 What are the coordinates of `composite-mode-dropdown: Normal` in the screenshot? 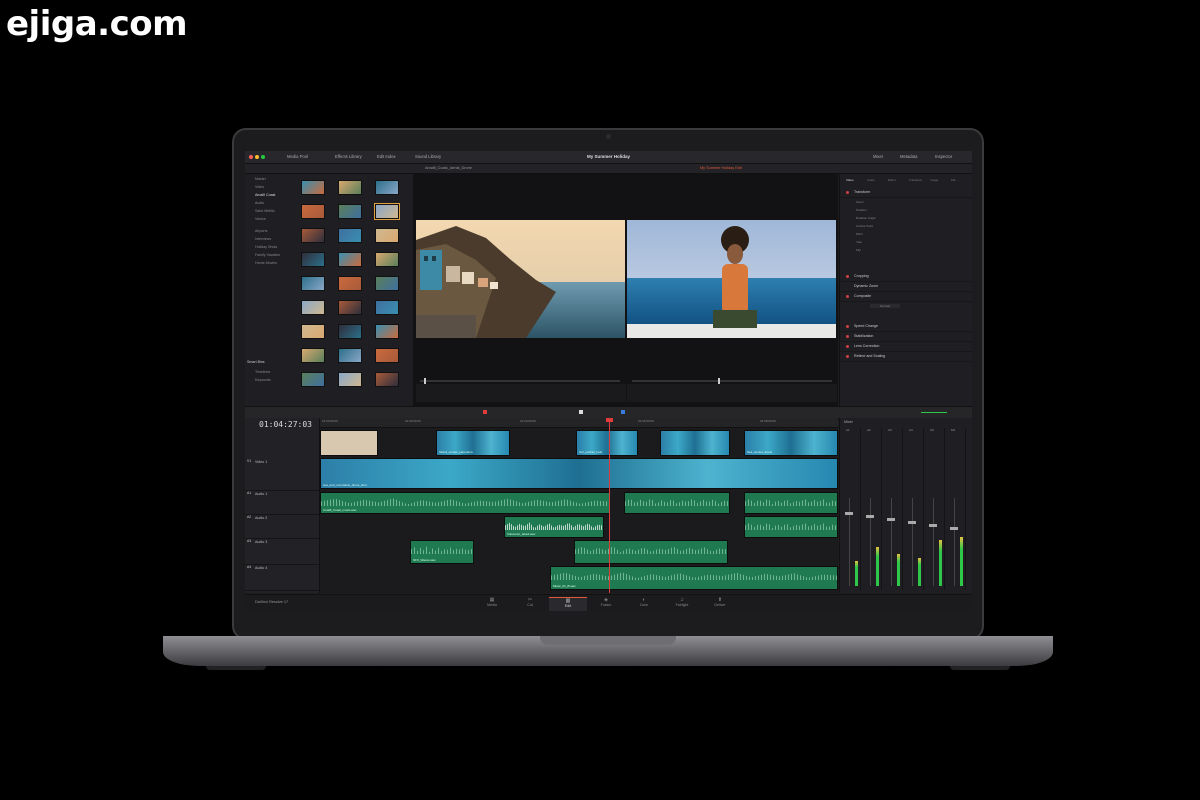 It's located at (885, 306).